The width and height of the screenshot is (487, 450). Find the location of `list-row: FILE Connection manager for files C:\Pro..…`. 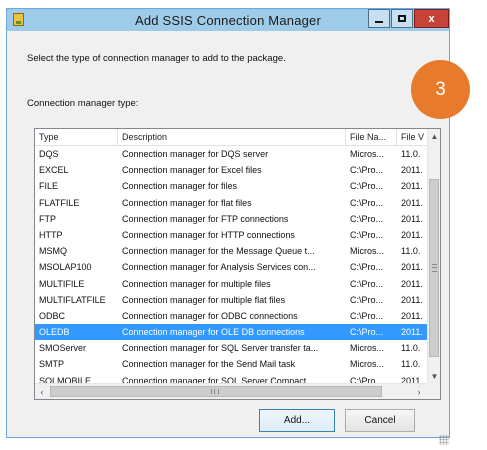

list-row: FILE Connection manager for files C:\Pro..… is located at coordinates (231, 186).